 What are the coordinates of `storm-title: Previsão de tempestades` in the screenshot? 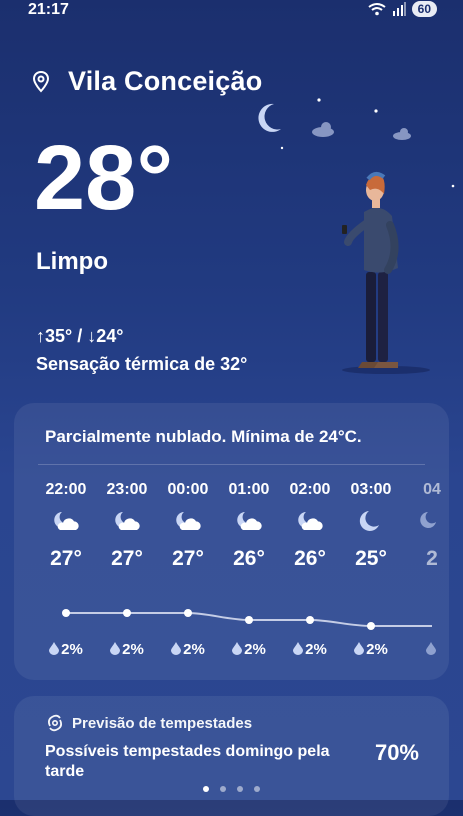 It's located at (149, 723).